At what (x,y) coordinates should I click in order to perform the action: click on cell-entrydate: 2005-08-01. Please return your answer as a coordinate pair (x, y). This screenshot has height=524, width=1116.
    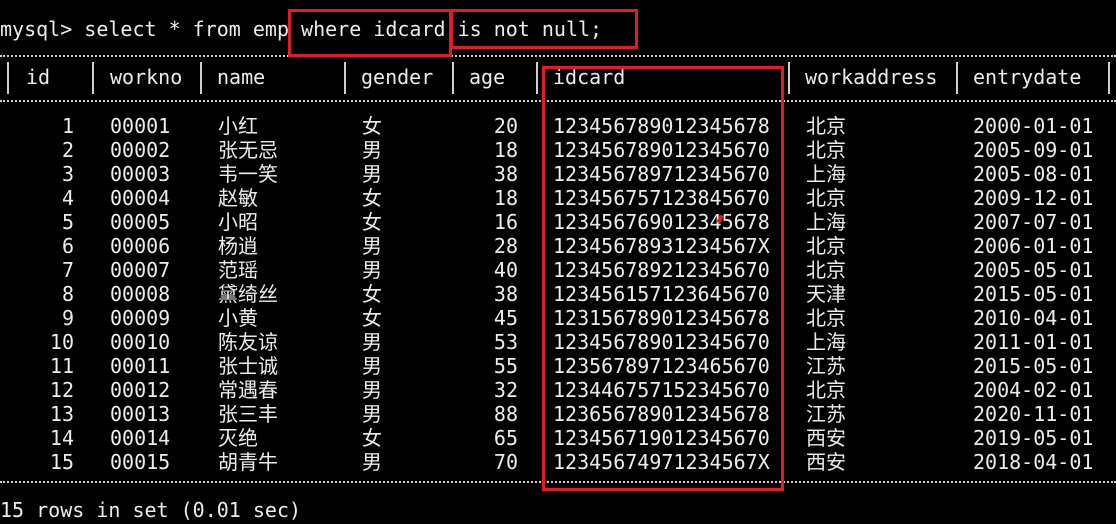
    Looking at the image, I should click on (1033, 174).